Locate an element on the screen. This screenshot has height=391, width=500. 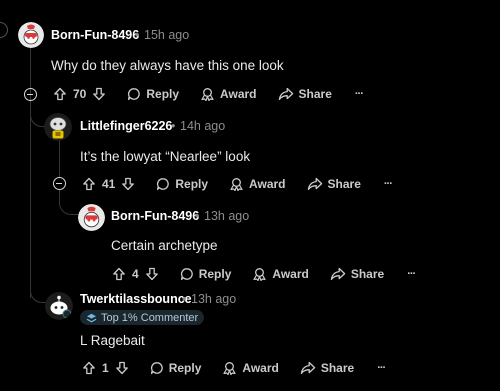
comment-actions: 70 Reply Award Share ··· is located at coordinates (208, 94).